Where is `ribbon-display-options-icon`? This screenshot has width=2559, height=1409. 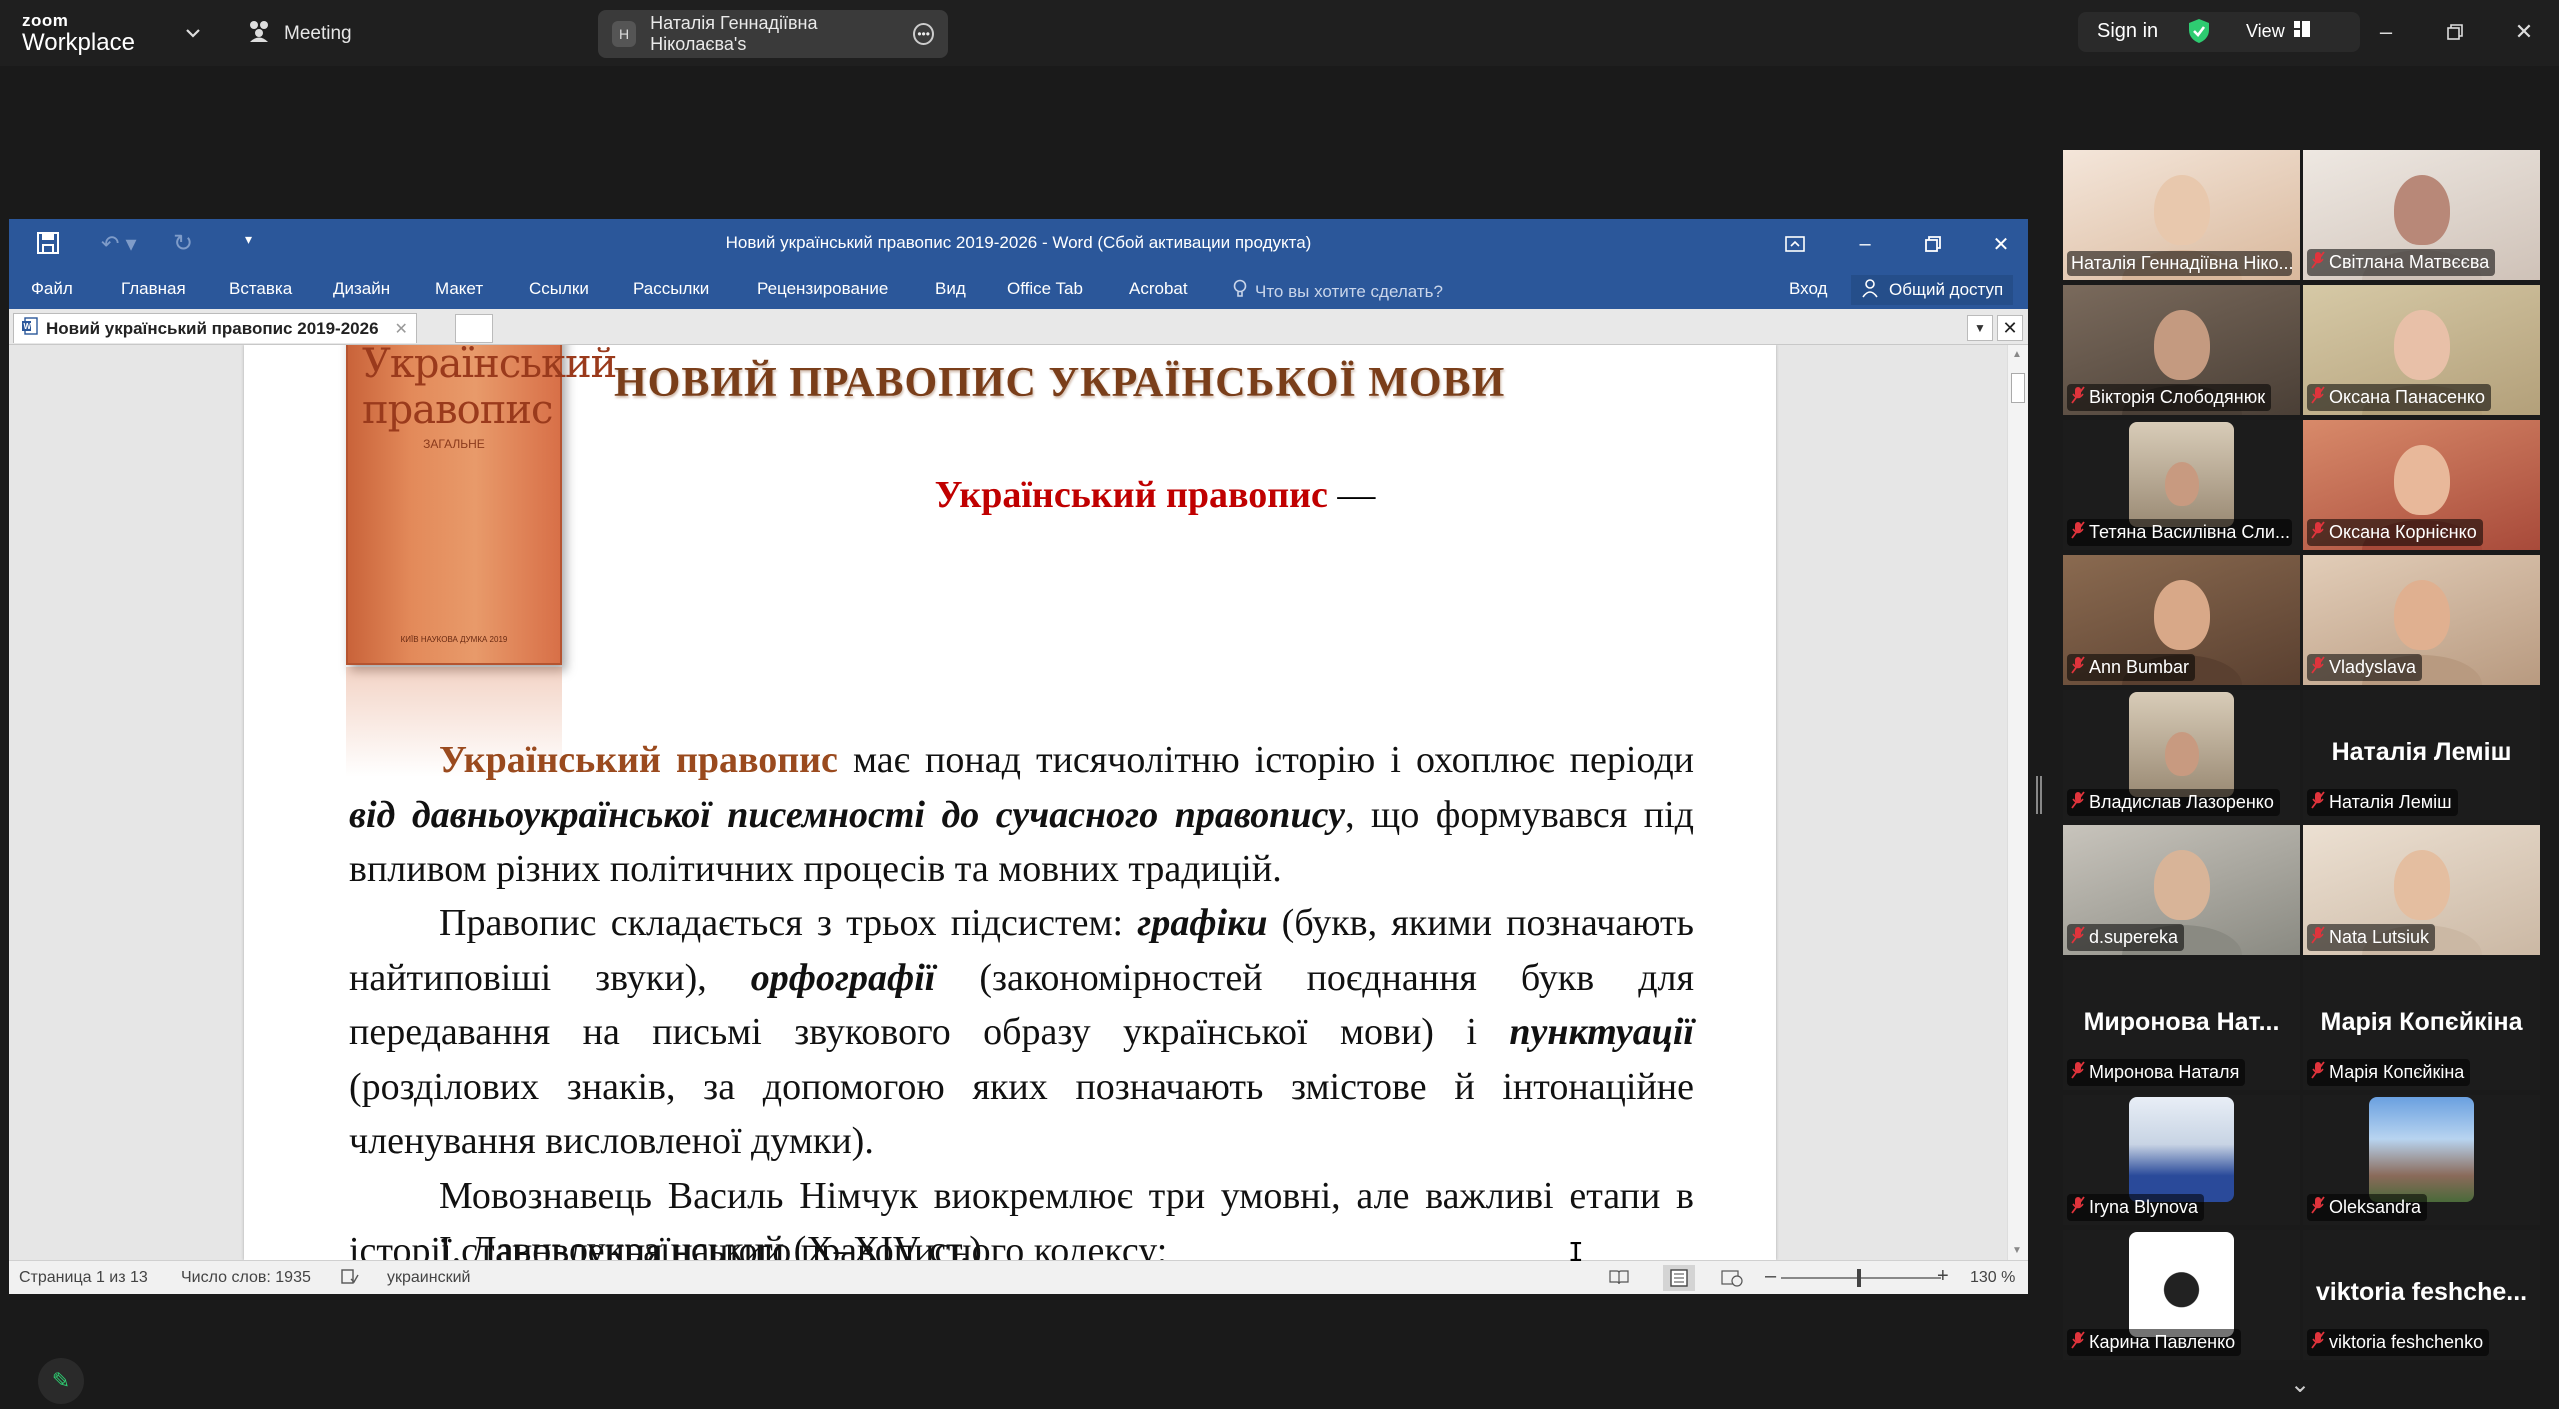 ribbon-display-options-icon is located at coordinates (1795, 244).